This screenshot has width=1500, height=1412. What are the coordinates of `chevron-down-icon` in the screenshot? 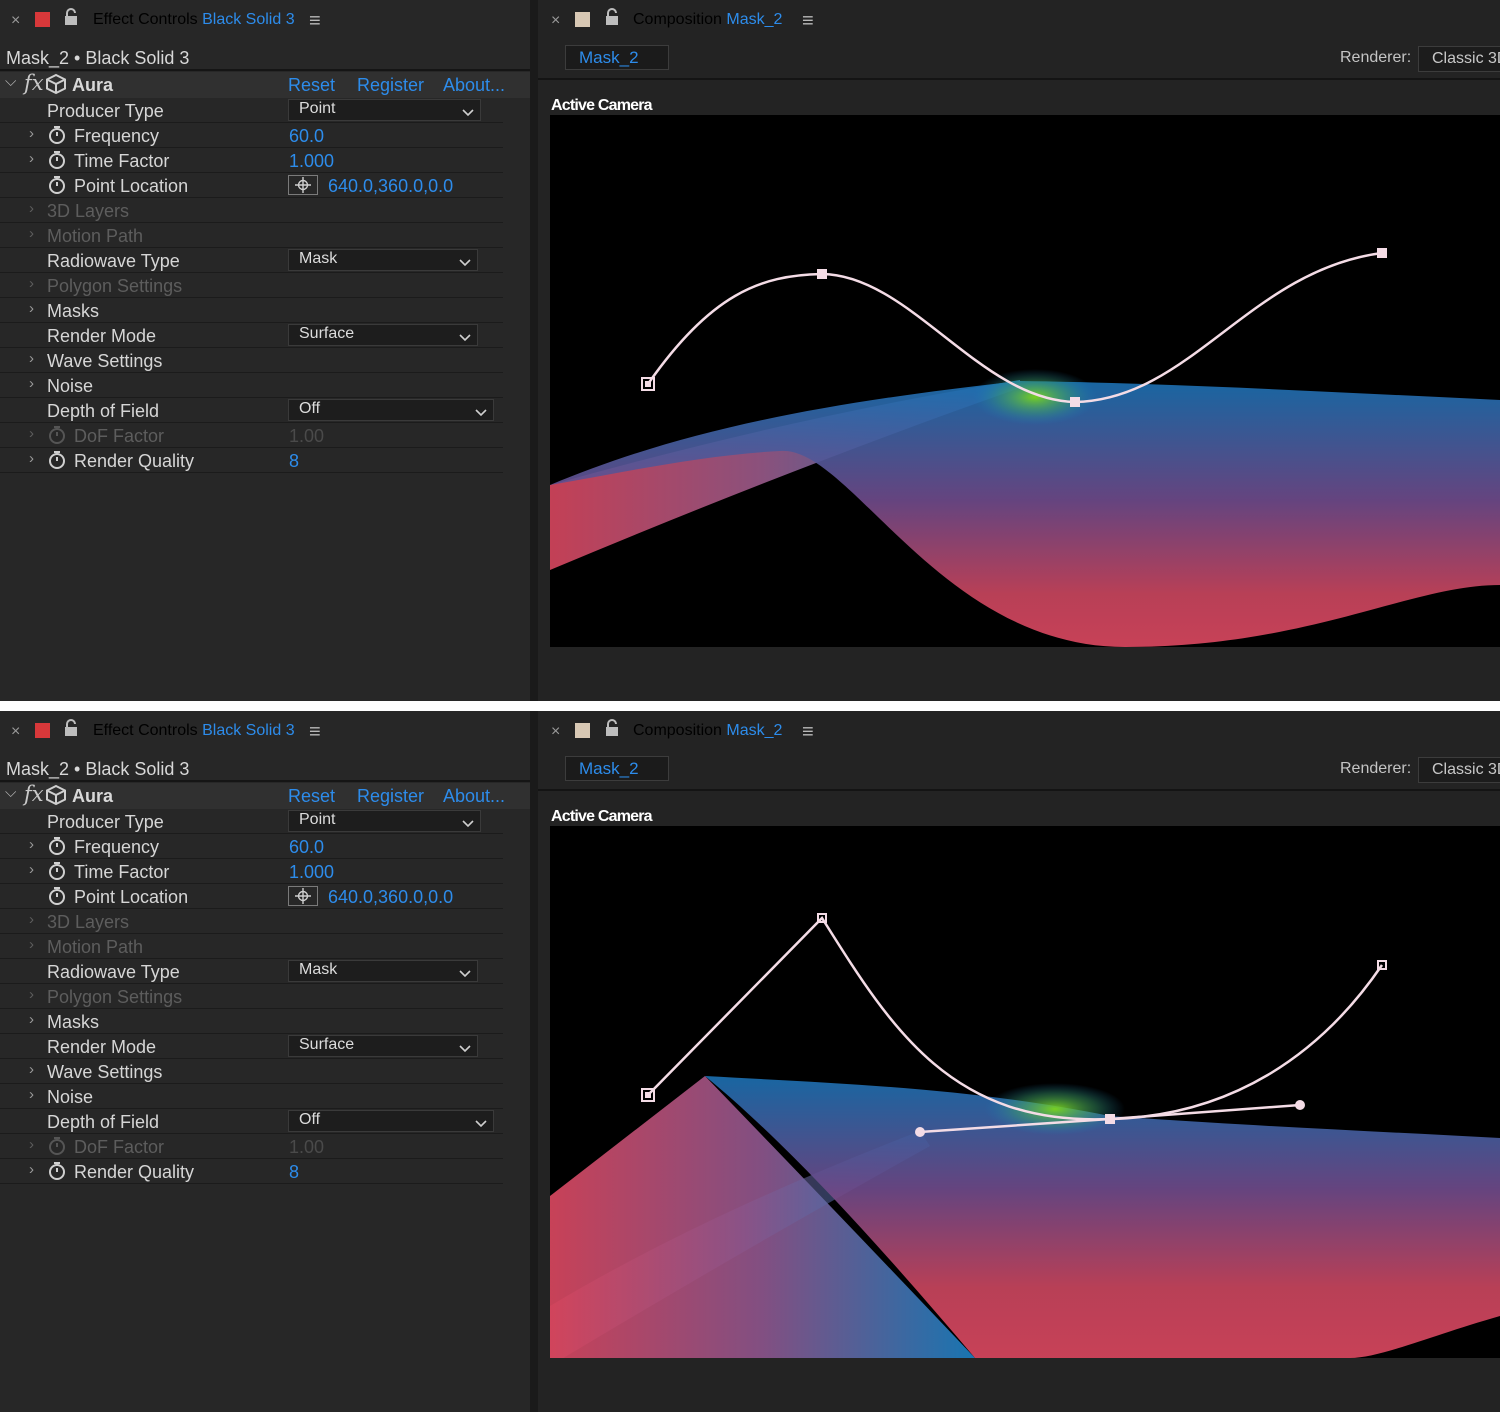 It's located at (465, 338).